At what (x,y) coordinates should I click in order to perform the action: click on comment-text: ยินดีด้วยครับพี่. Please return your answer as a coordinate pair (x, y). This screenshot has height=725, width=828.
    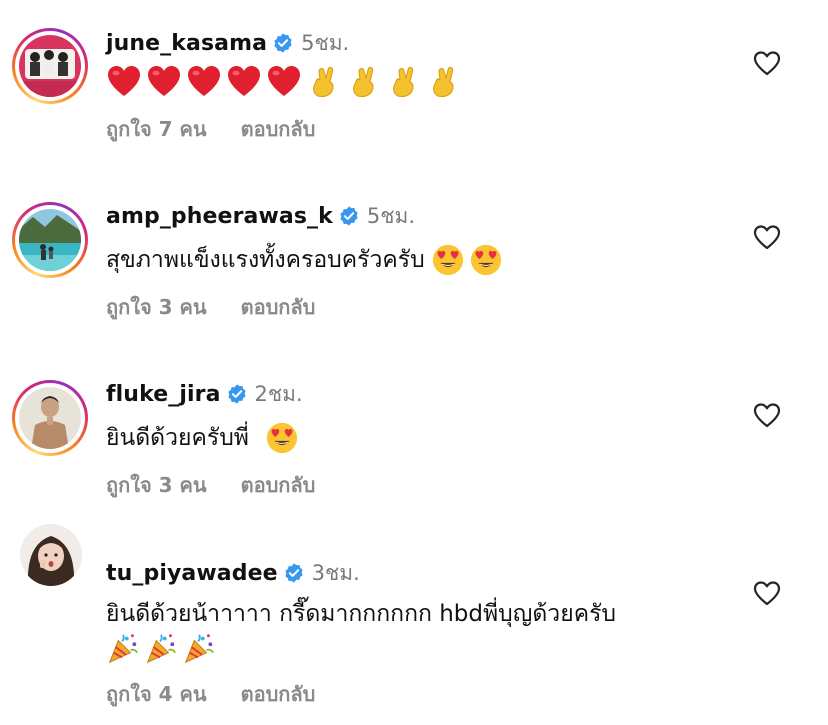
    Looking at the image, I should click on (202, 438).